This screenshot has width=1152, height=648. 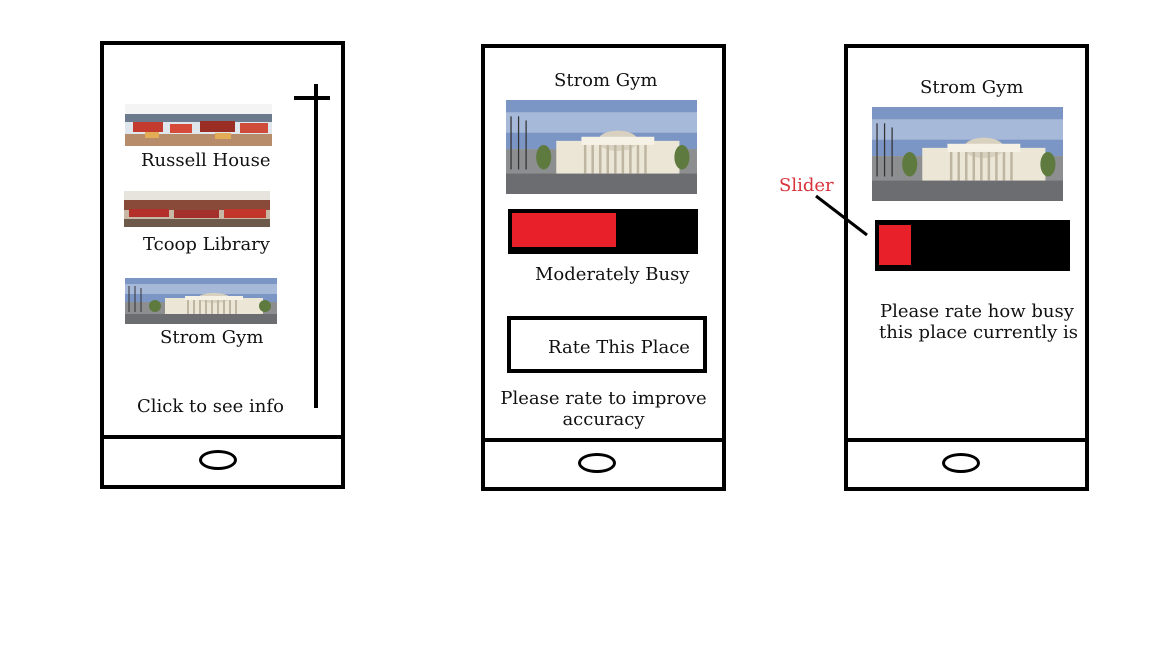 What do you see at coordinates (316, 246) in the screenshot?
I see `scrollbar-track` at bounding box center [316, 246].